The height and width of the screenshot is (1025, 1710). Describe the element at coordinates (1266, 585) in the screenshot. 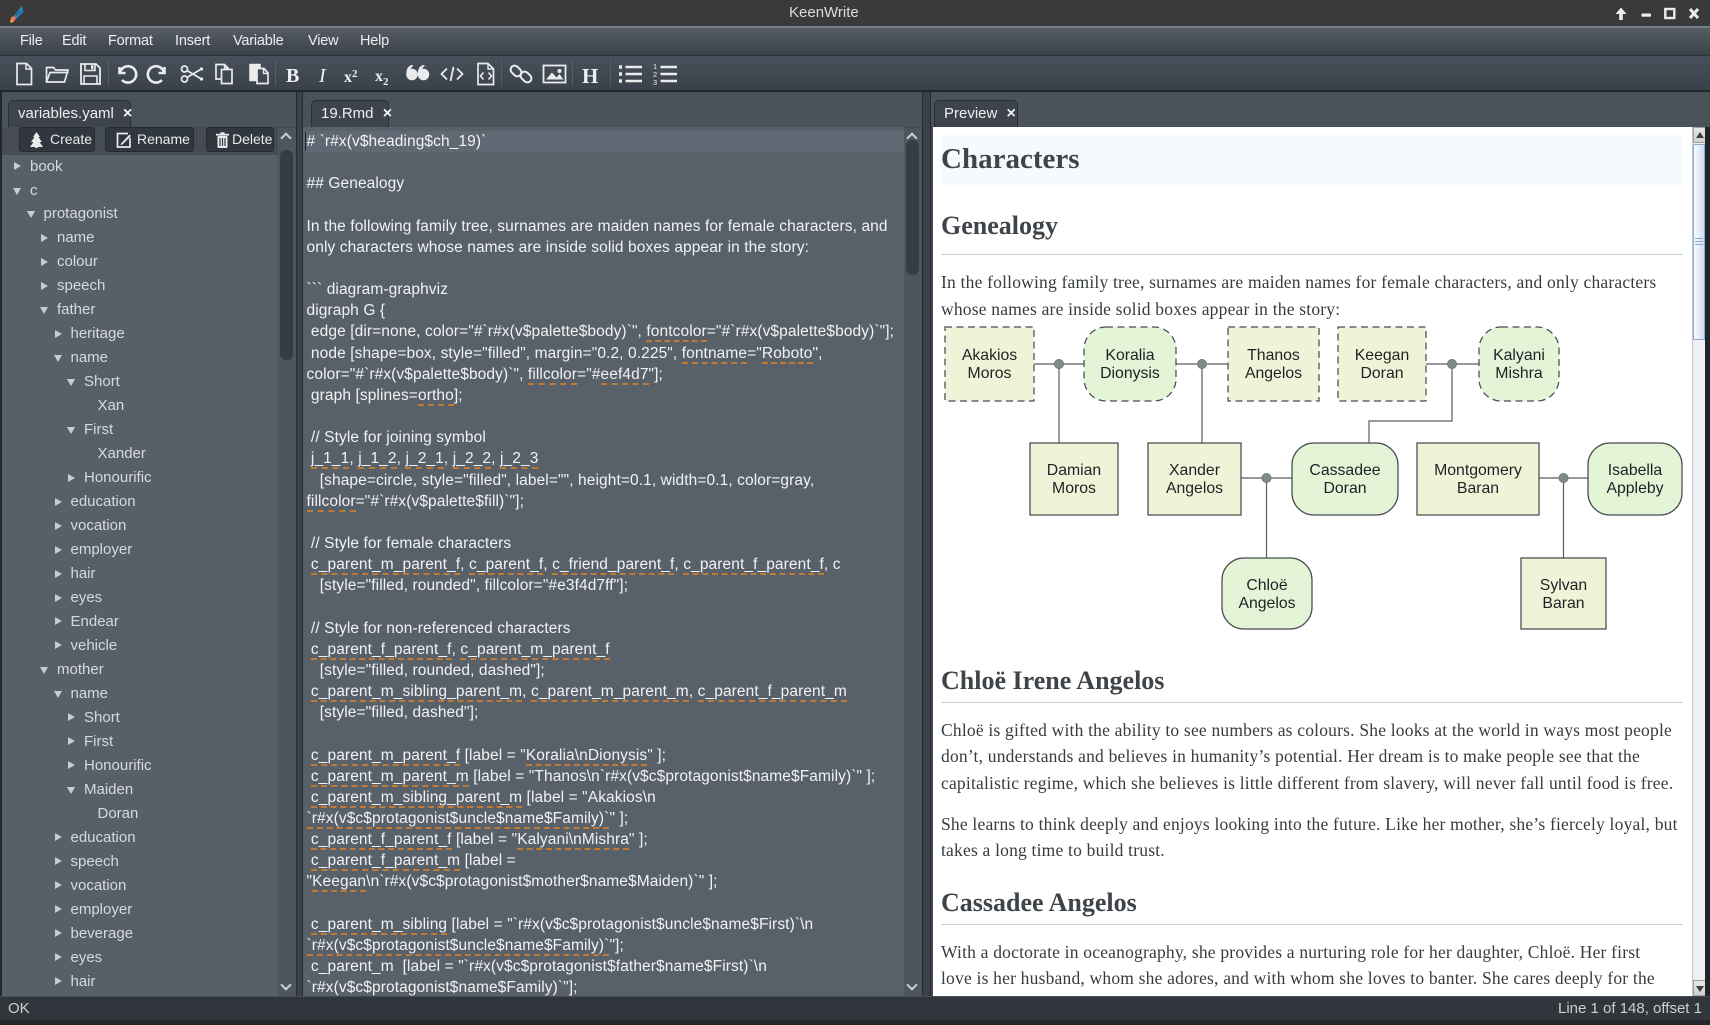

I see `svg-text: Chloë` at that location.